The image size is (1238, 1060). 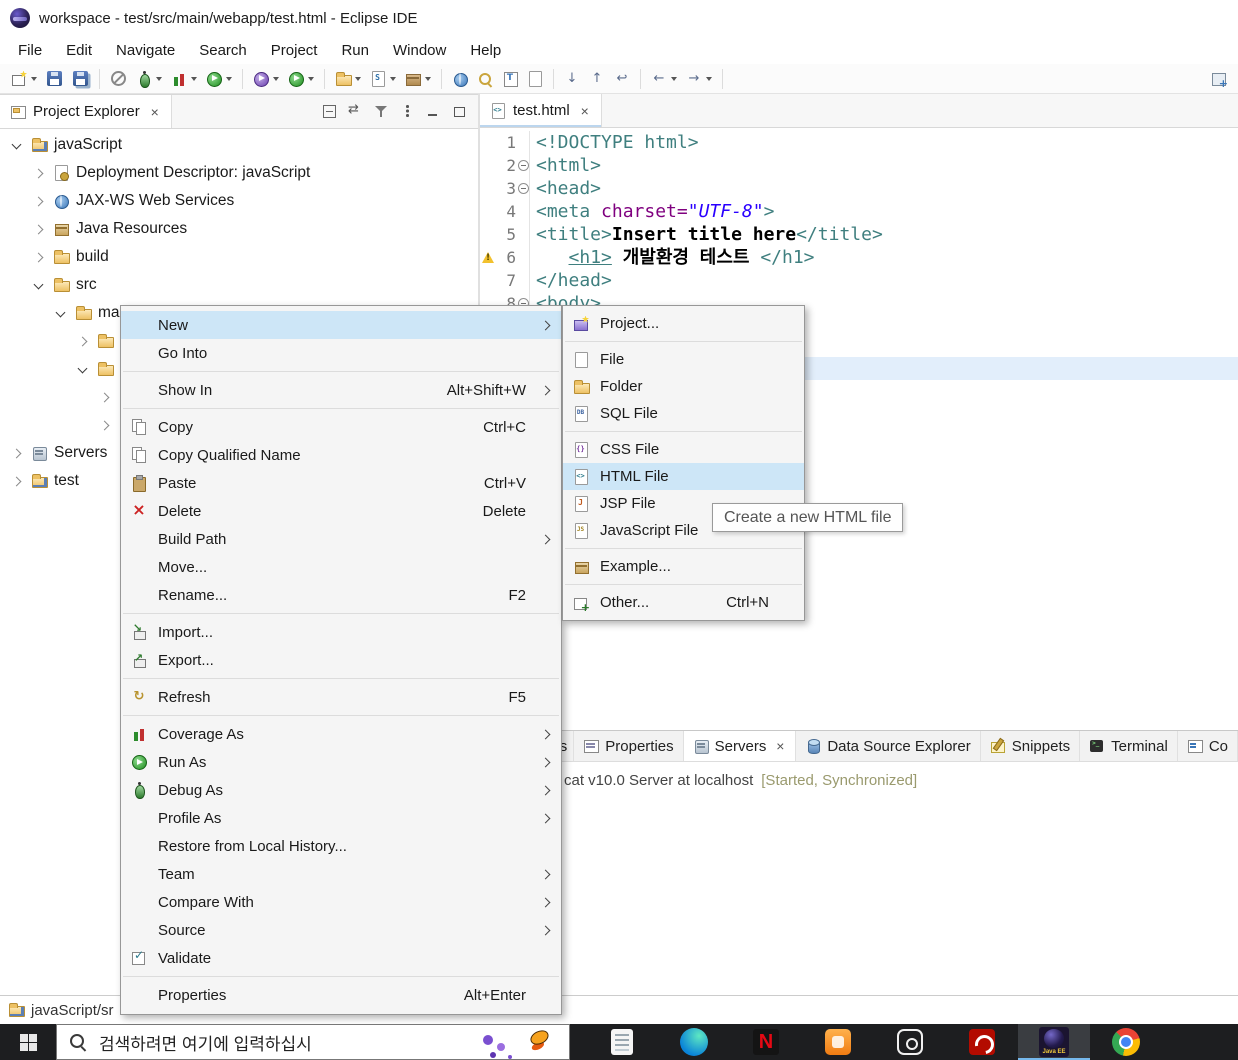 I want to click on new-web-project-button, so click(x=348, y=79).